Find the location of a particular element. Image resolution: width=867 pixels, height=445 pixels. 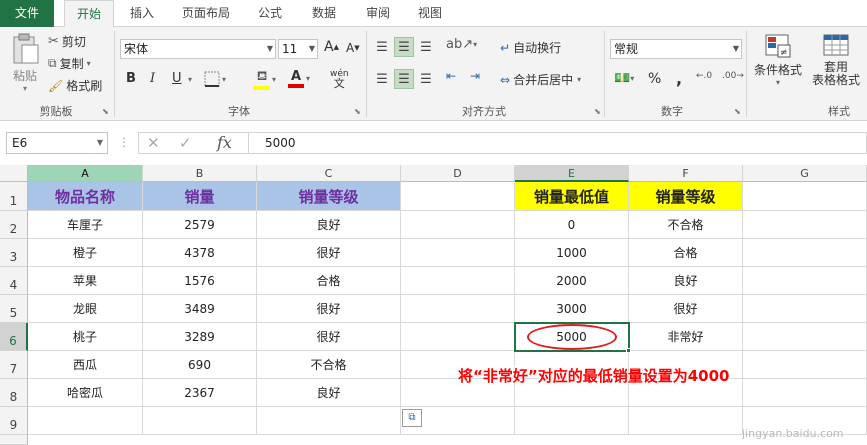

underline-dropdown-icon: ▾ is located at coordinates (190, 79).